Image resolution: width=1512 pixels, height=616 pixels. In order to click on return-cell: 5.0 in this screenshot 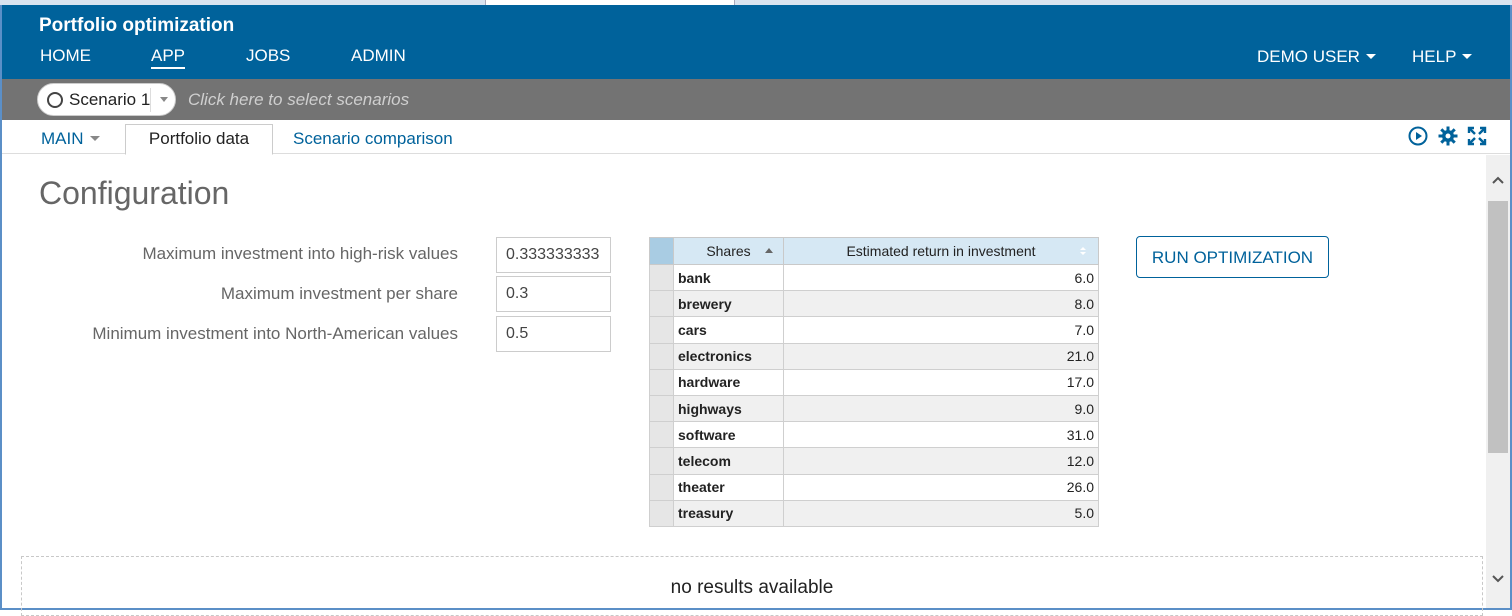, I will do `click(941, 513)`.